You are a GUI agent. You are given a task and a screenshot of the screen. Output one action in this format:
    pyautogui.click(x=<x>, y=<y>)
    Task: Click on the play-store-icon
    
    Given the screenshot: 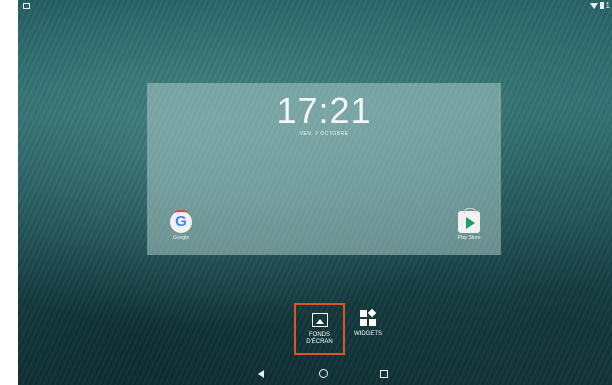 What is the action you would take?
    pyautogui.click(x=469, y=220)
    